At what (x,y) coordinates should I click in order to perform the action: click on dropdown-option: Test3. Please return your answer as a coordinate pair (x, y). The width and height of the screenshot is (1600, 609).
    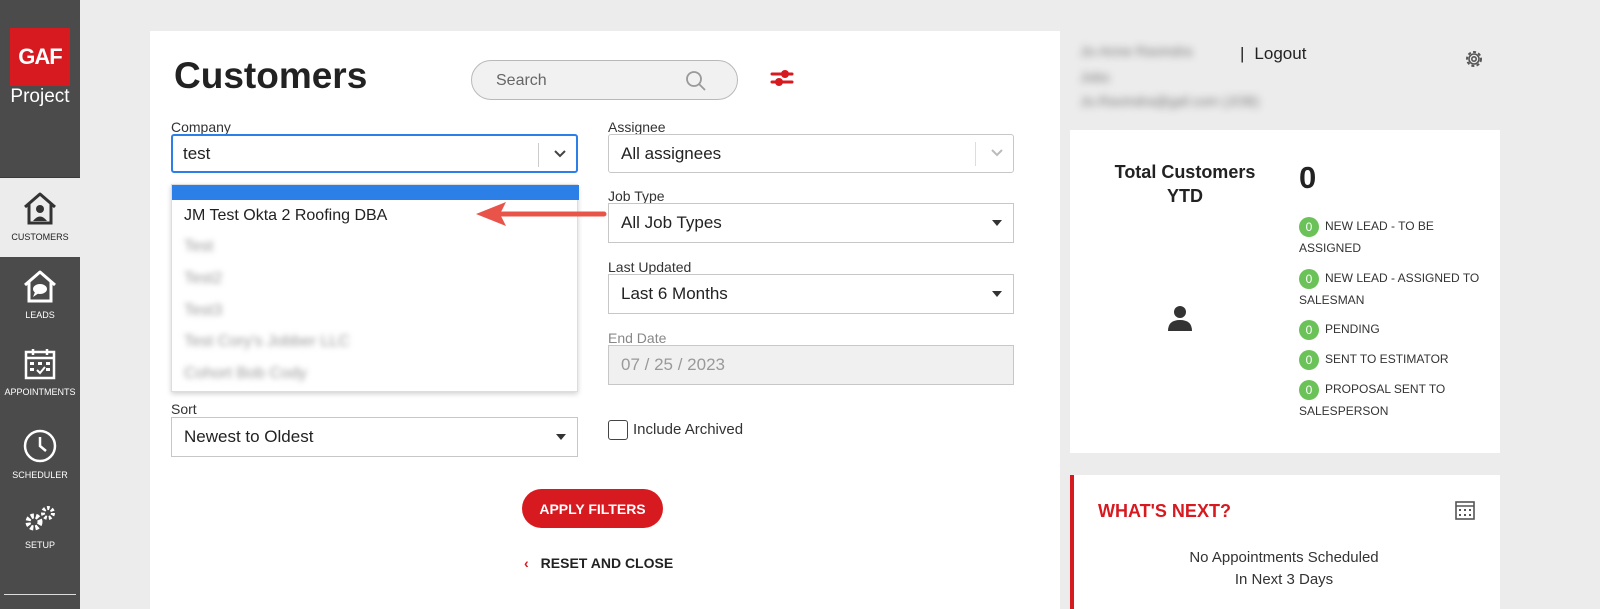
    Looking at the image, I should click on (203, 311).